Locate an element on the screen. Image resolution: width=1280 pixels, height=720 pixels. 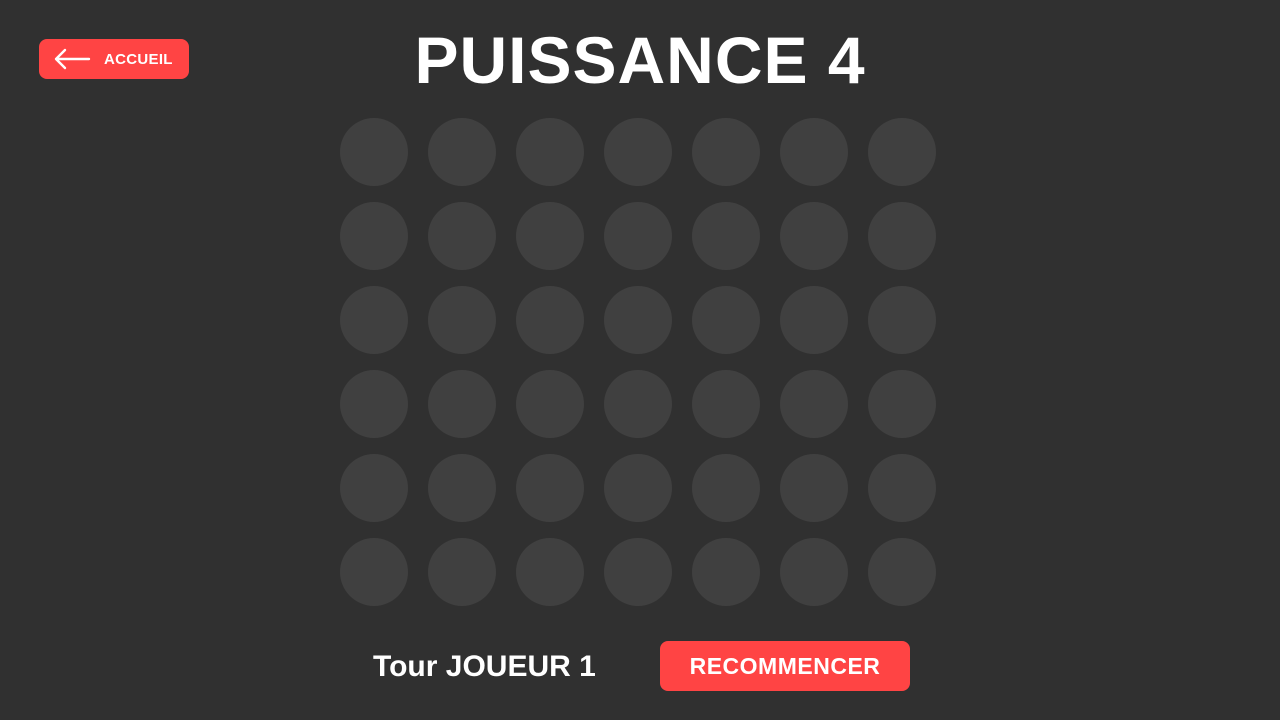
restart-button: RECOMMENCER is located at coordinates (785, 666).